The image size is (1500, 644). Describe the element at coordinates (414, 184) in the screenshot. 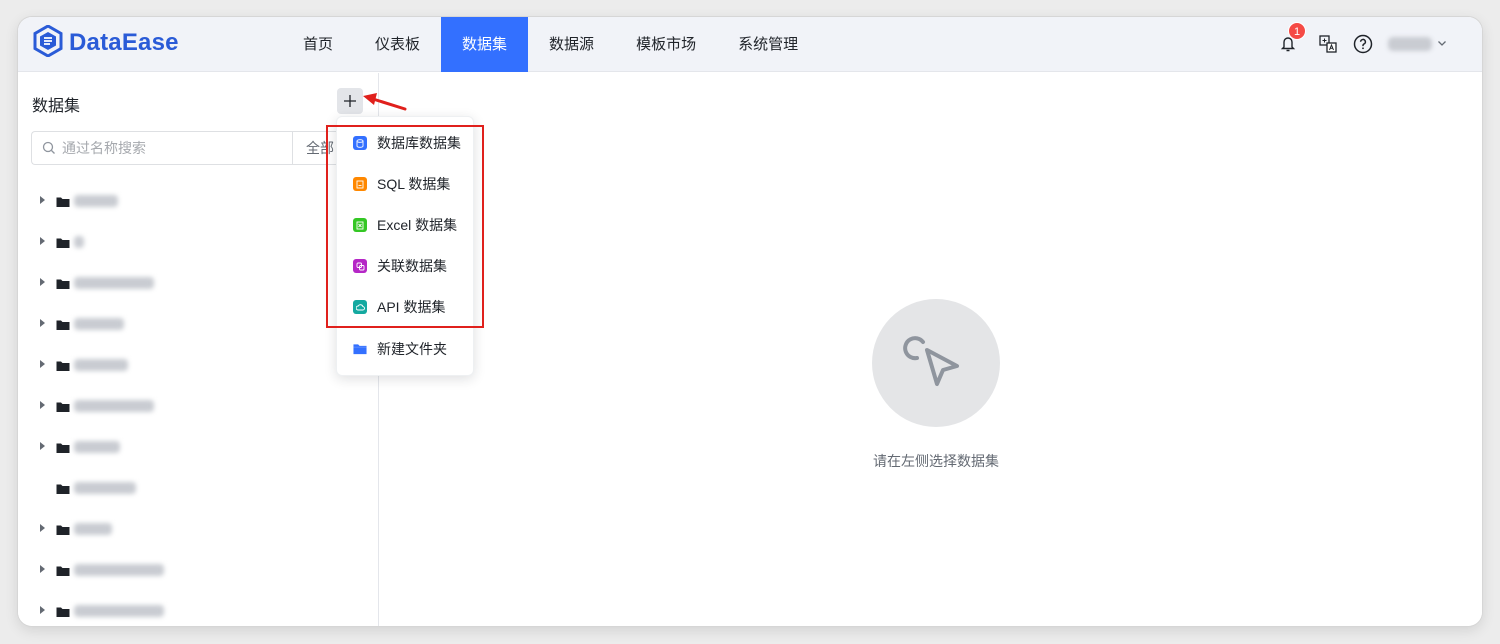

I see `menu-item-label: SQL 数据集` at that location.